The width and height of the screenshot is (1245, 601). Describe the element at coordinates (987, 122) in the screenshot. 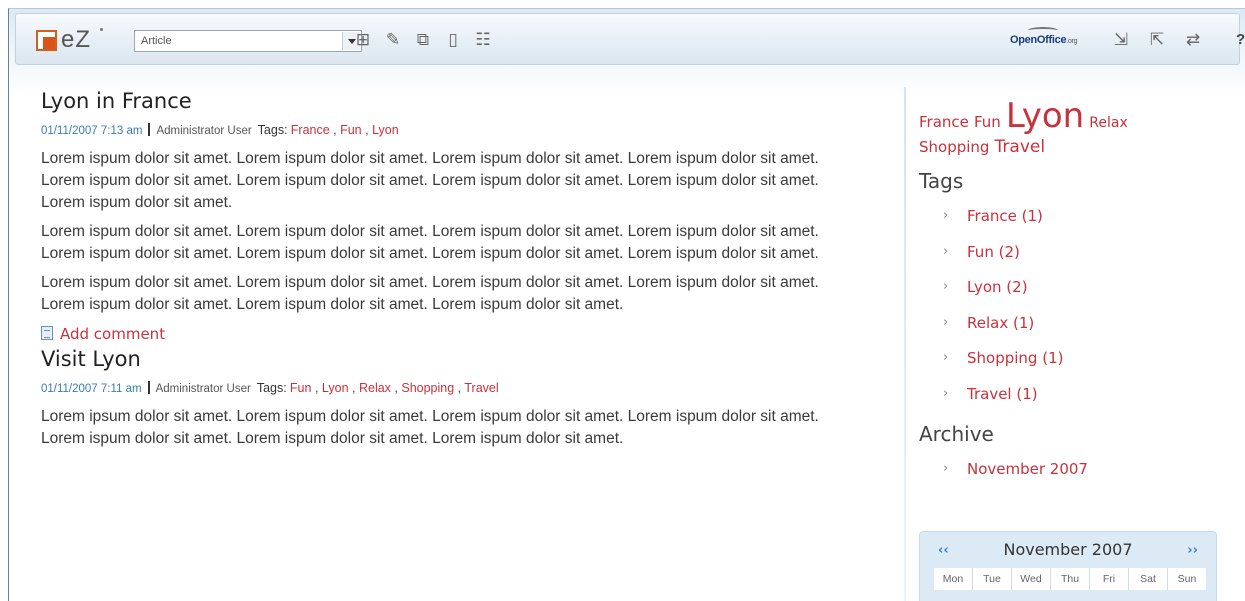

I see `tag-cloud-link: Fun` at that location.